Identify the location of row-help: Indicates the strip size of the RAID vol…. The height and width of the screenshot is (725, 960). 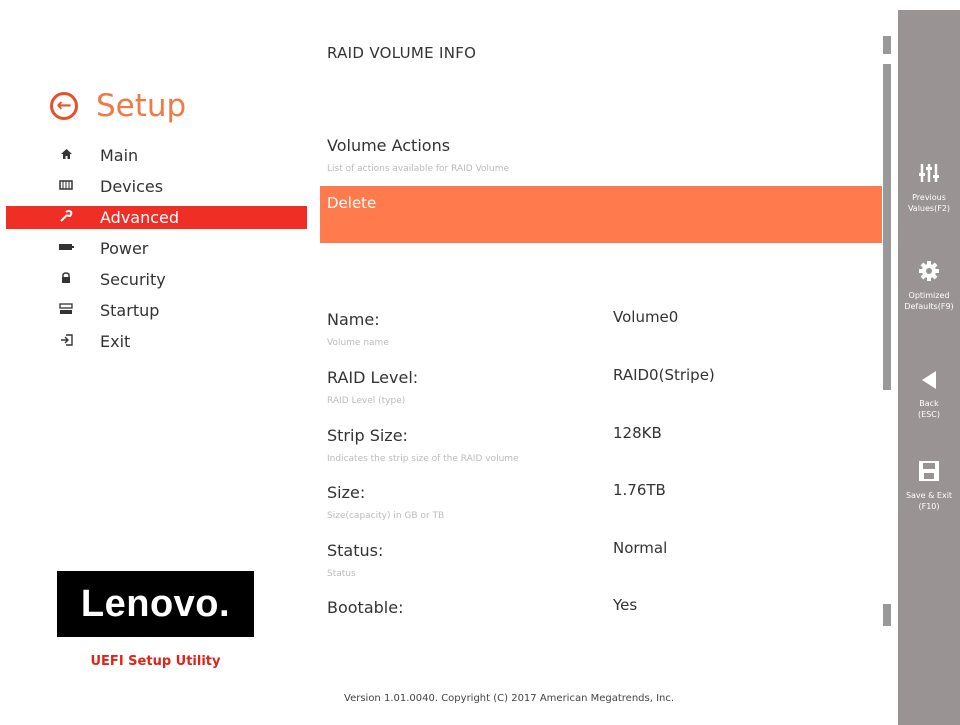
(423, 459).